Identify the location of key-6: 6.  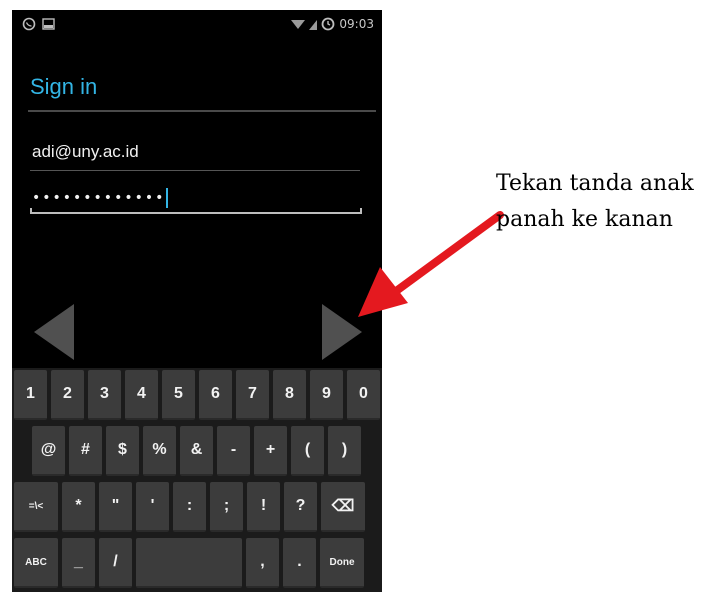
(215, 395).